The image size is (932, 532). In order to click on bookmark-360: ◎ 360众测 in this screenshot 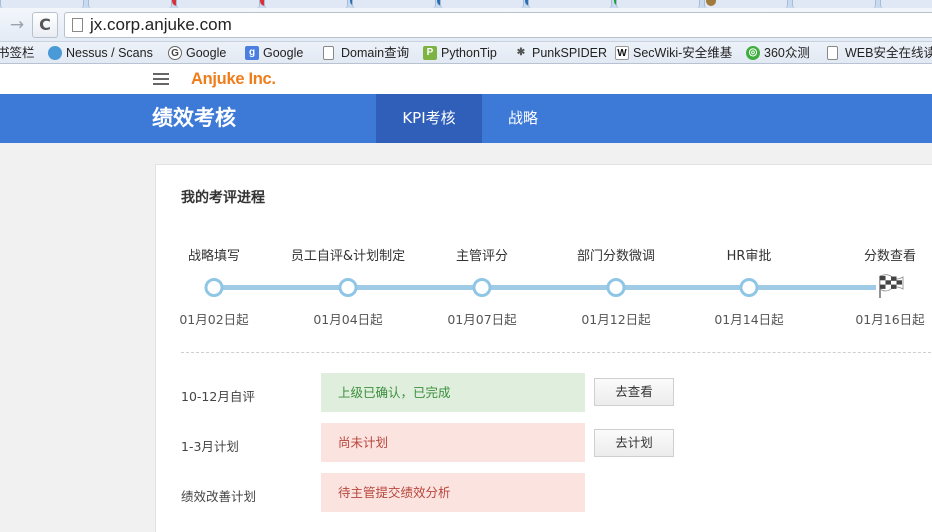, I will do `click(782, 52)`.